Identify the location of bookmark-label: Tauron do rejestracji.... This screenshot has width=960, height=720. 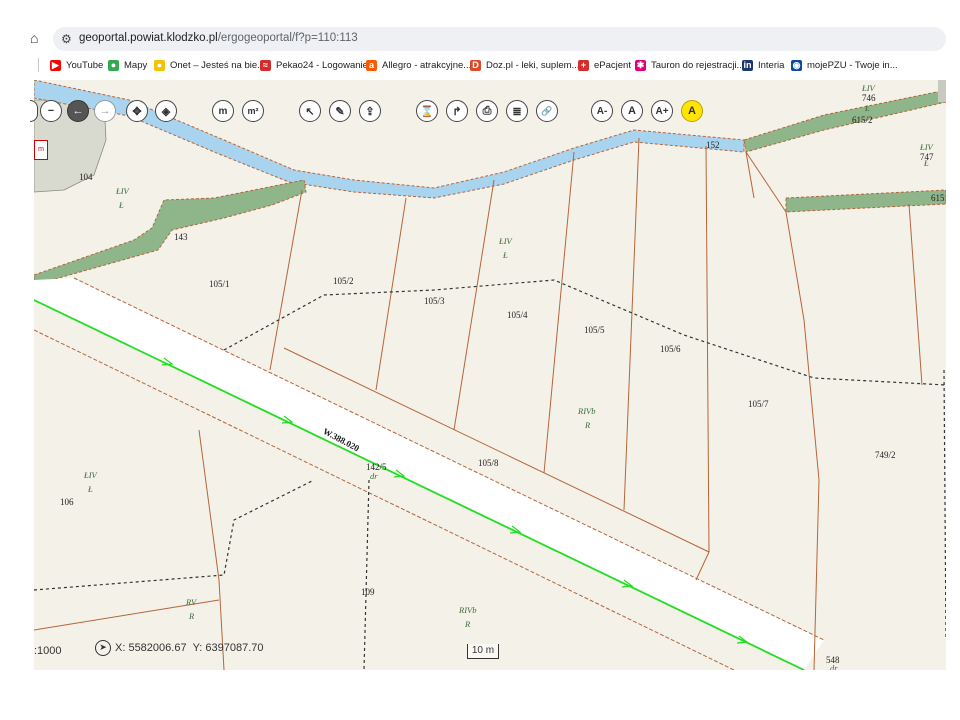
(698, 65).